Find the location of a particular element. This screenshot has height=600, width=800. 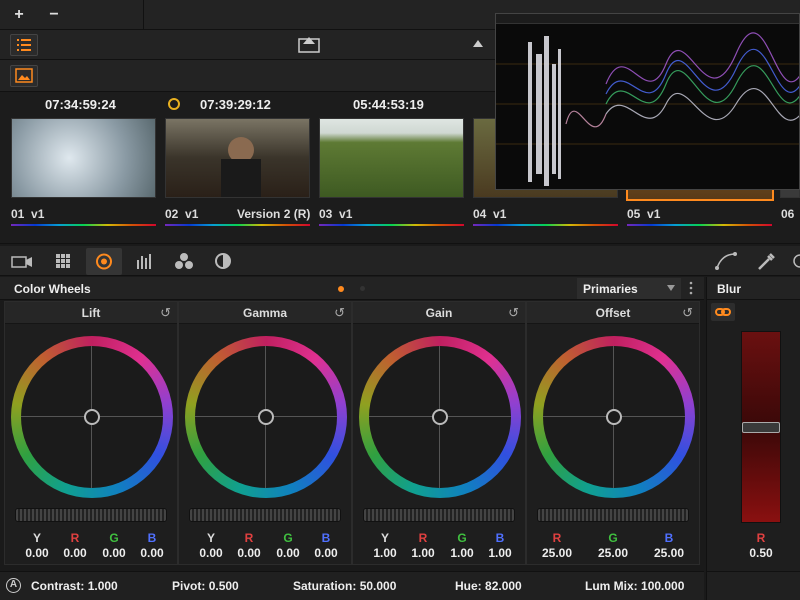

gamma-wheel is located at coordinates (266, 417).